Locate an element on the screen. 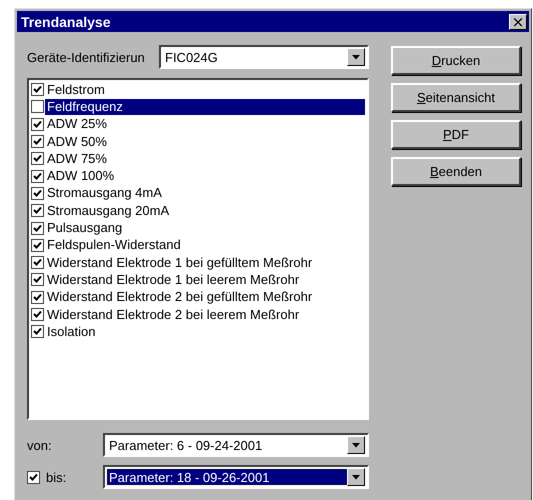 The height and width of the screenshot is (500, 533). list-item: Isolation is located at coordinates (205, 332).